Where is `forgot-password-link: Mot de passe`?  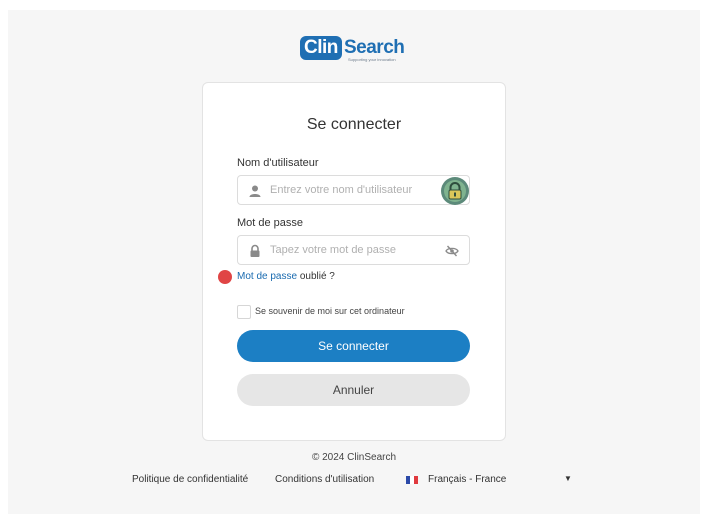 forgot-password-link: Mot de passe is located at coordinates (267, 276).